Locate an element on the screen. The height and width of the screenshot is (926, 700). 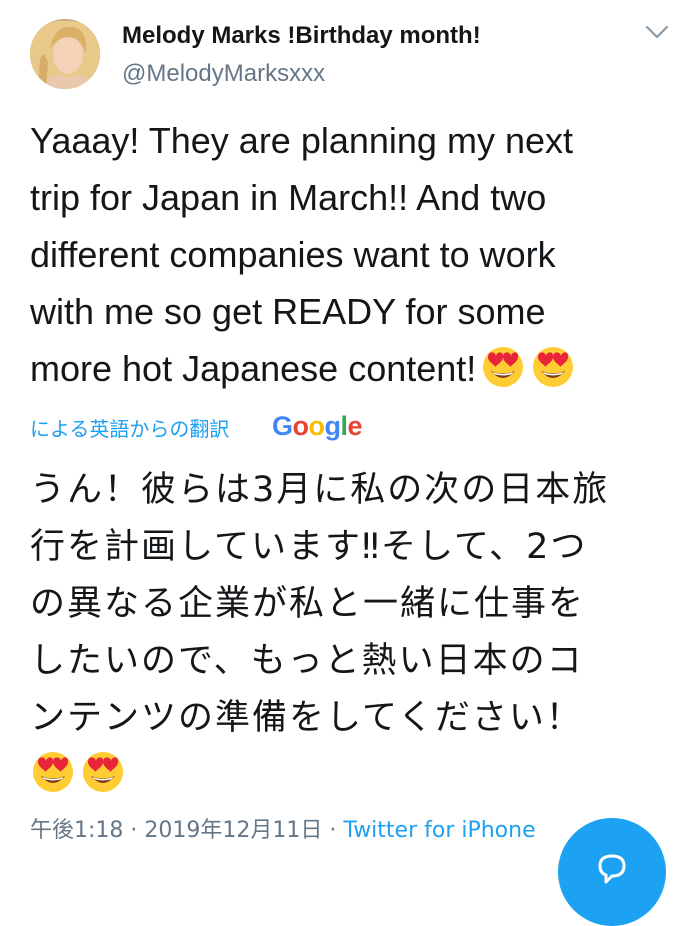
google-logo: Google is located at coordinates (317, 426).